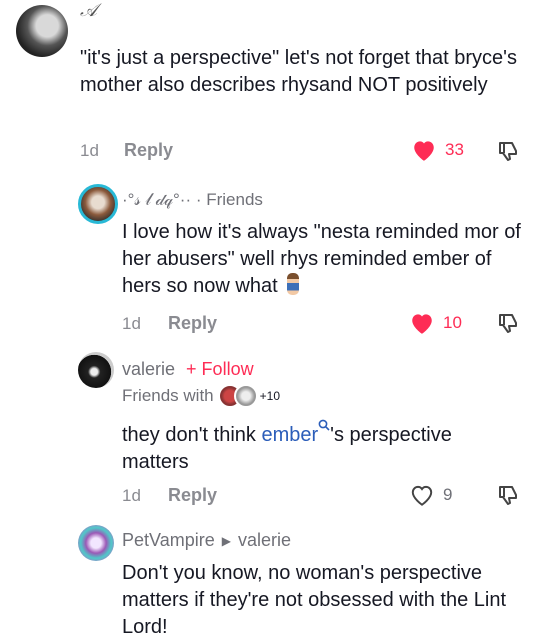 This screenshot has height=641, width=540. Describe the element at coordinates (88, 10) in the screenshot. I see `comment-username: 𝒜` at that location.